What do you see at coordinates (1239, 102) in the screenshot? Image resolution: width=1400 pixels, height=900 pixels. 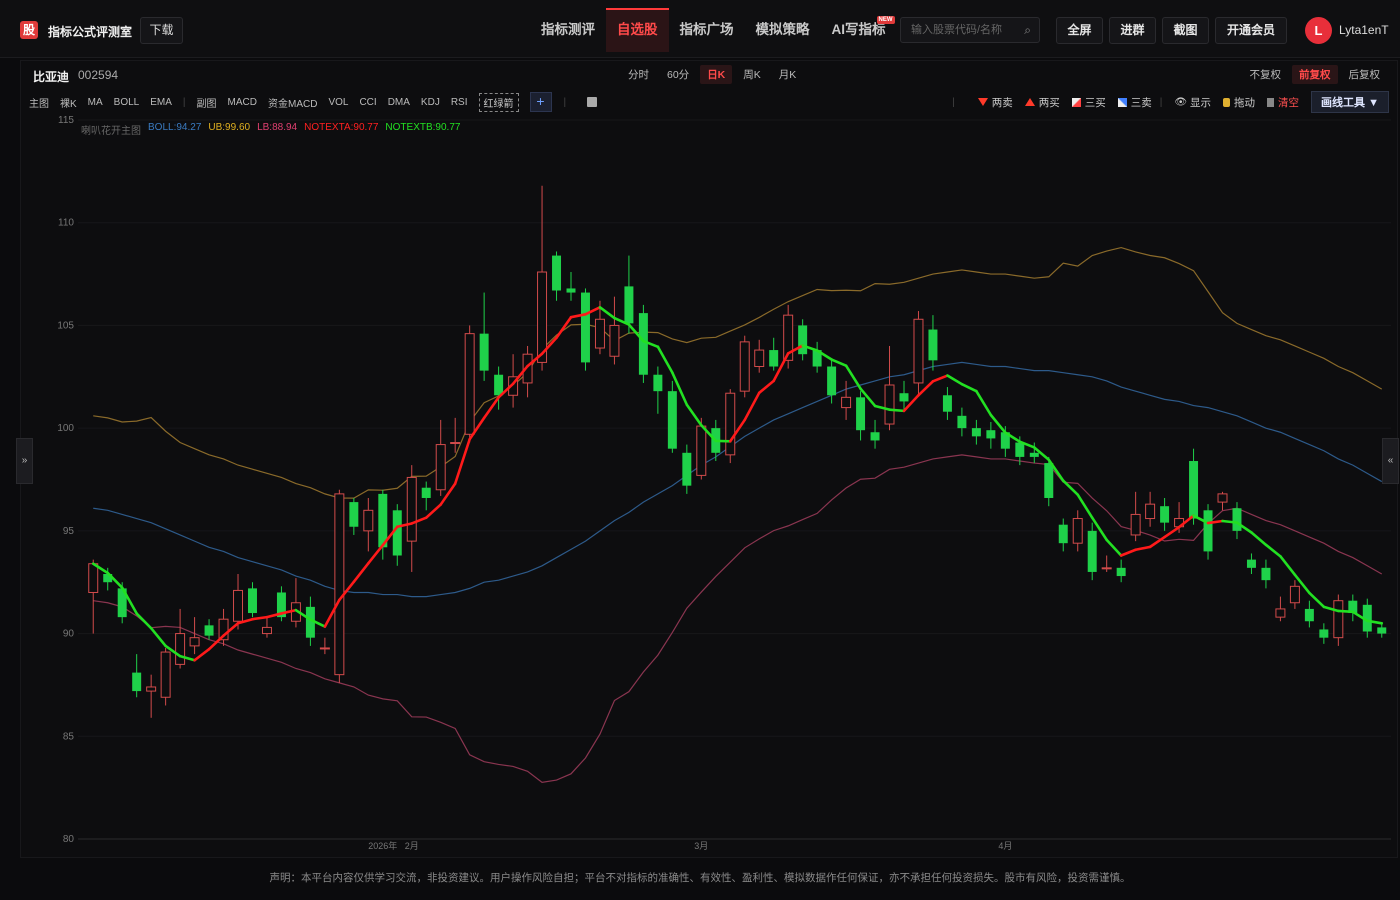 I see `drag-tool: 拖动` at bounding box center [1239, 102].